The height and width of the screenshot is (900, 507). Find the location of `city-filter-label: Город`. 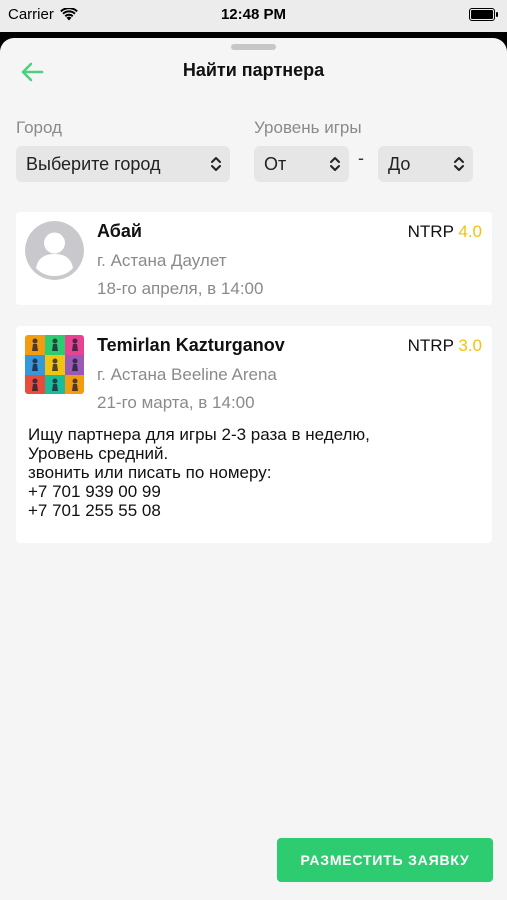

city-filter-label: Город is located at coordinates (39, 127).